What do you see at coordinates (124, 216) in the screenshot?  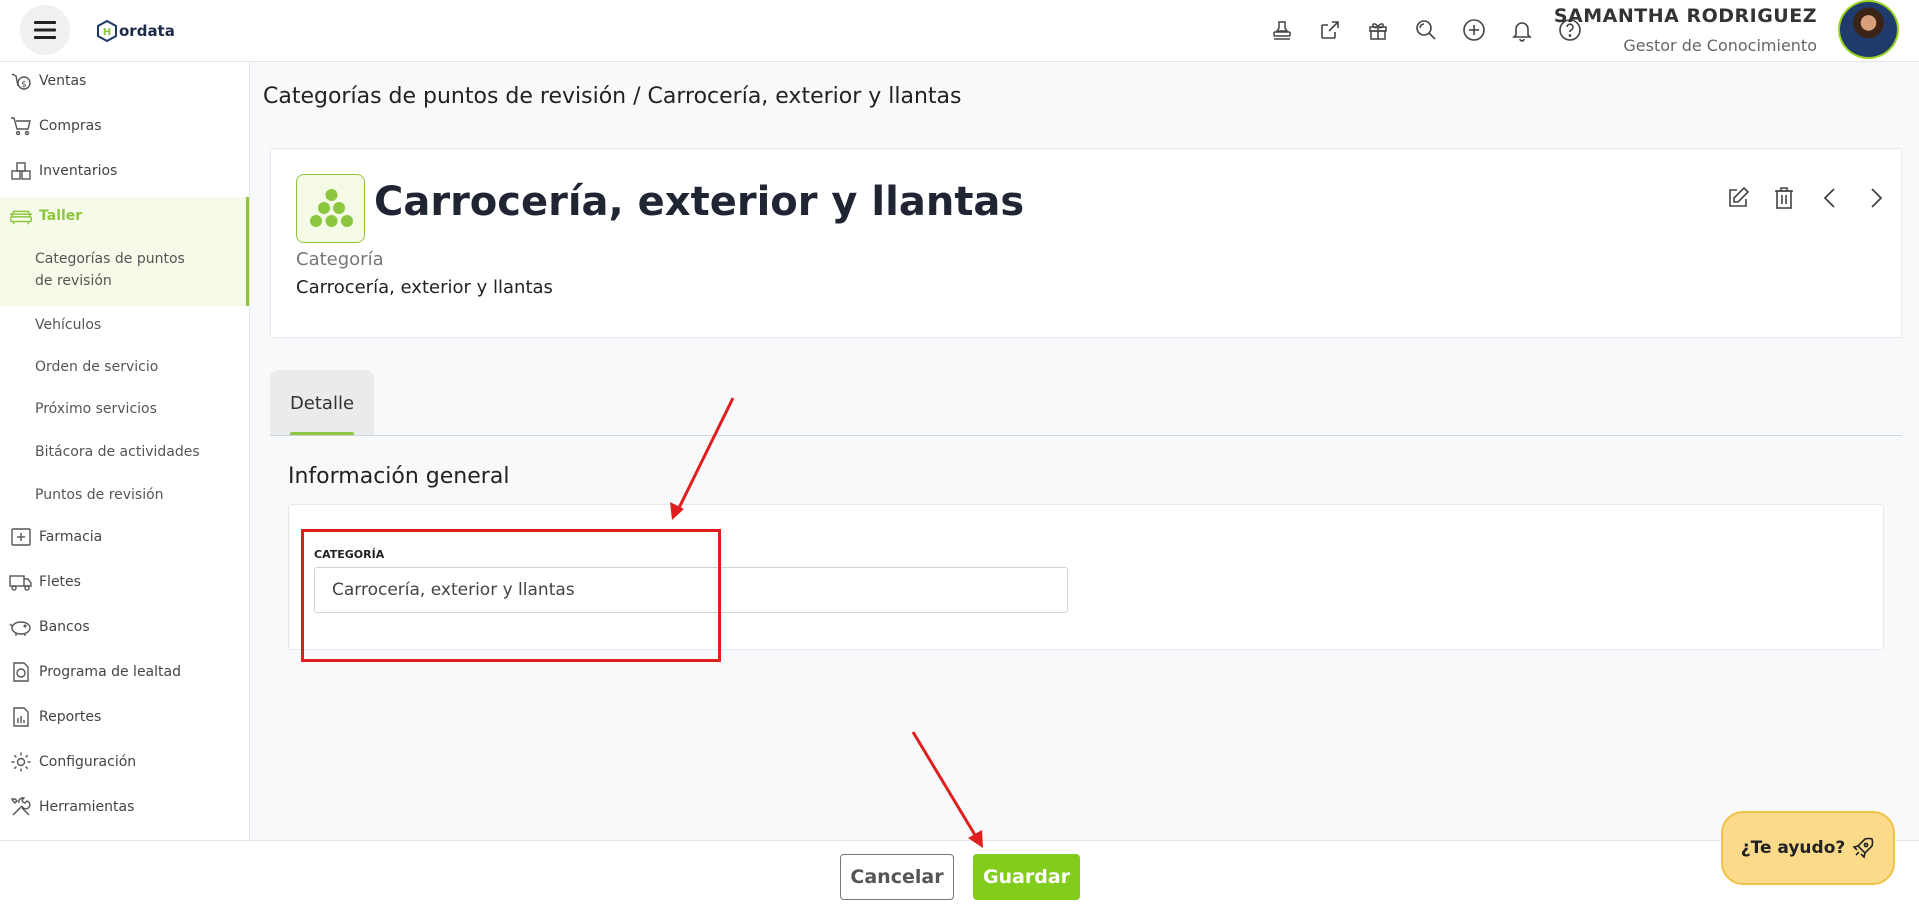 I see `sidebar-item-taller: Taller` at bounding box center [124, 216].